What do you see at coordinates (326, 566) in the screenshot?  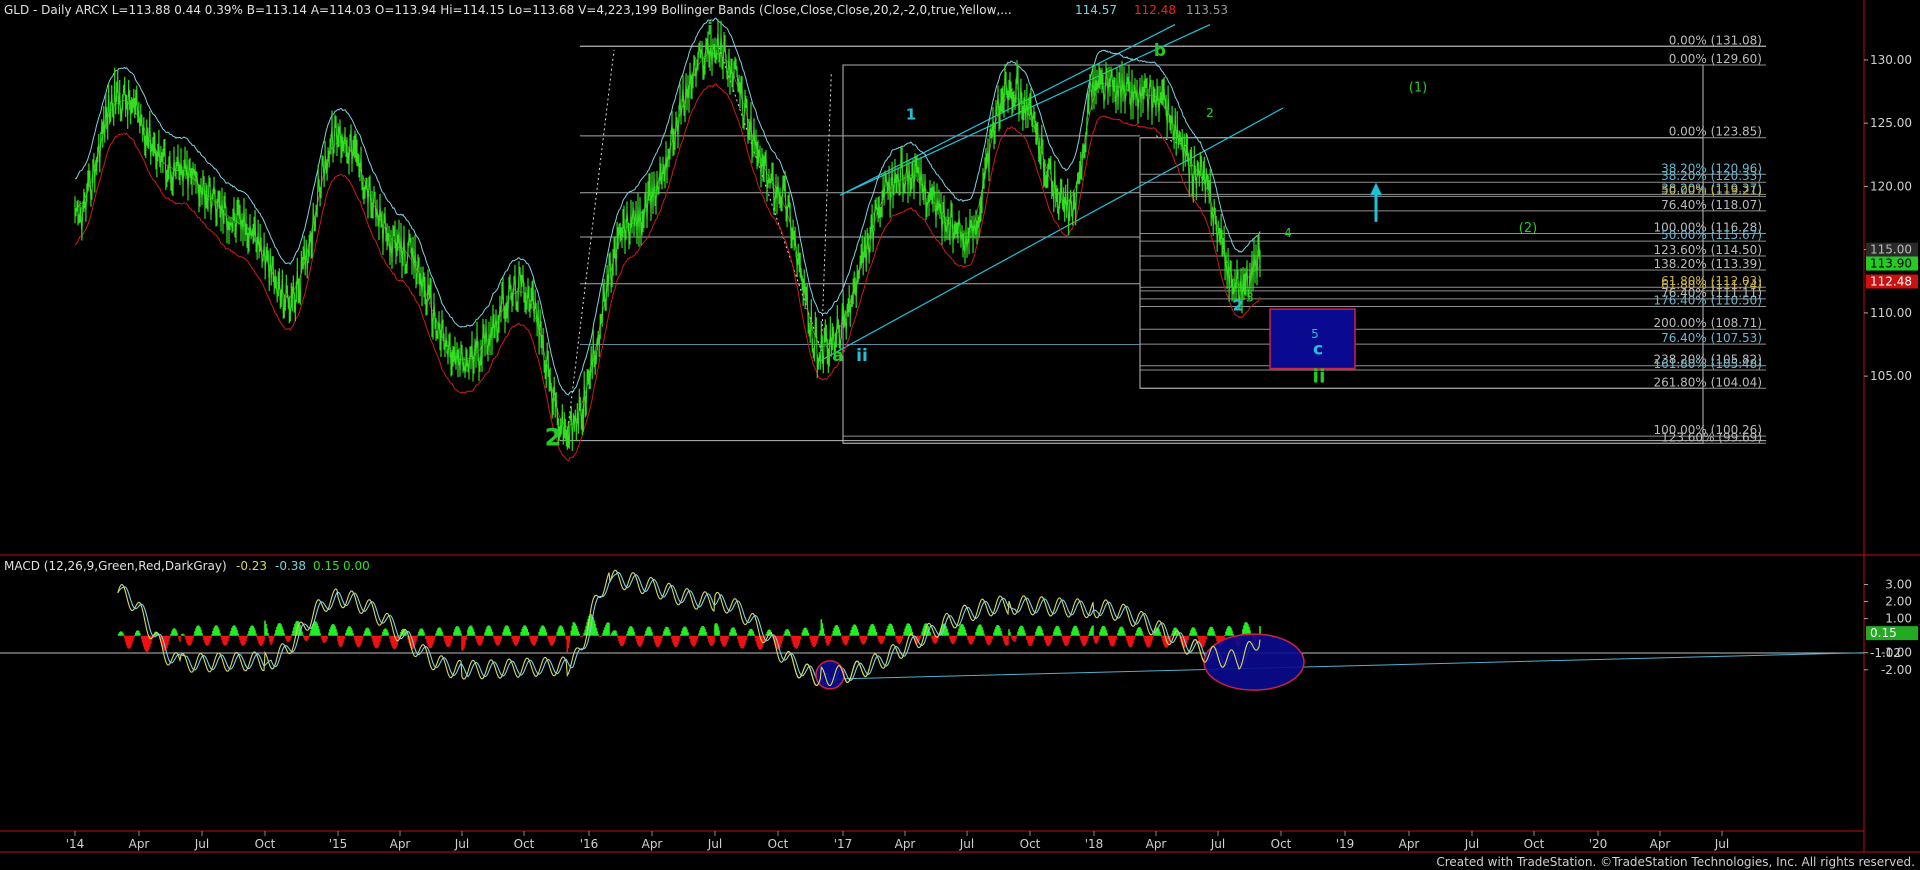 I see `macd-hist-value: 0.15` at bounding box center [326, 566].